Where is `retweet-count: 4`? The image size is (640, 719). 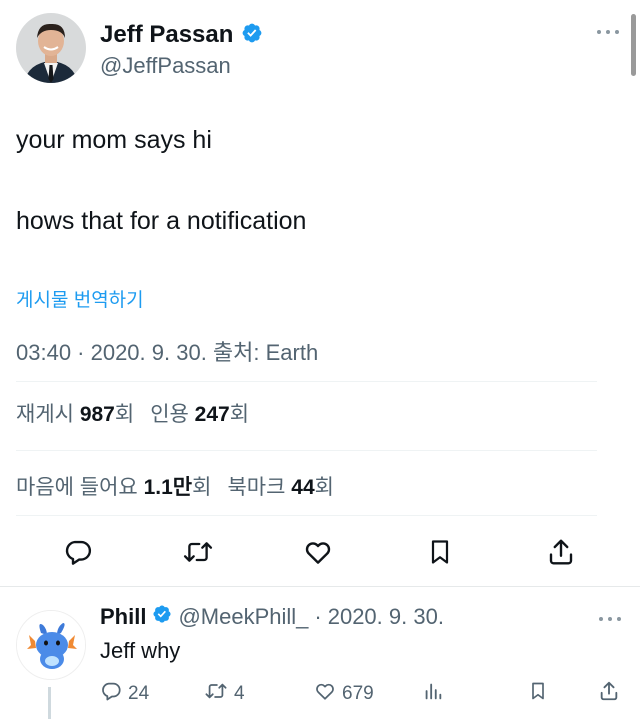 retweet-count: 4 is located at coordinates (239, 693).